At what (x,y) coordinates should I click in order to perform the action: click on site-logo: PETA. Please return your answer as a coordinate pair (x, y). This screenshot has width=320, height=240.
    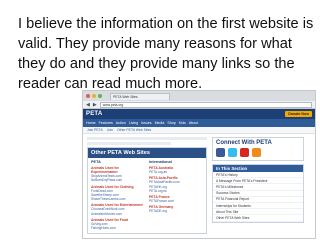
    Looking at the image, I should click on (94, 114).